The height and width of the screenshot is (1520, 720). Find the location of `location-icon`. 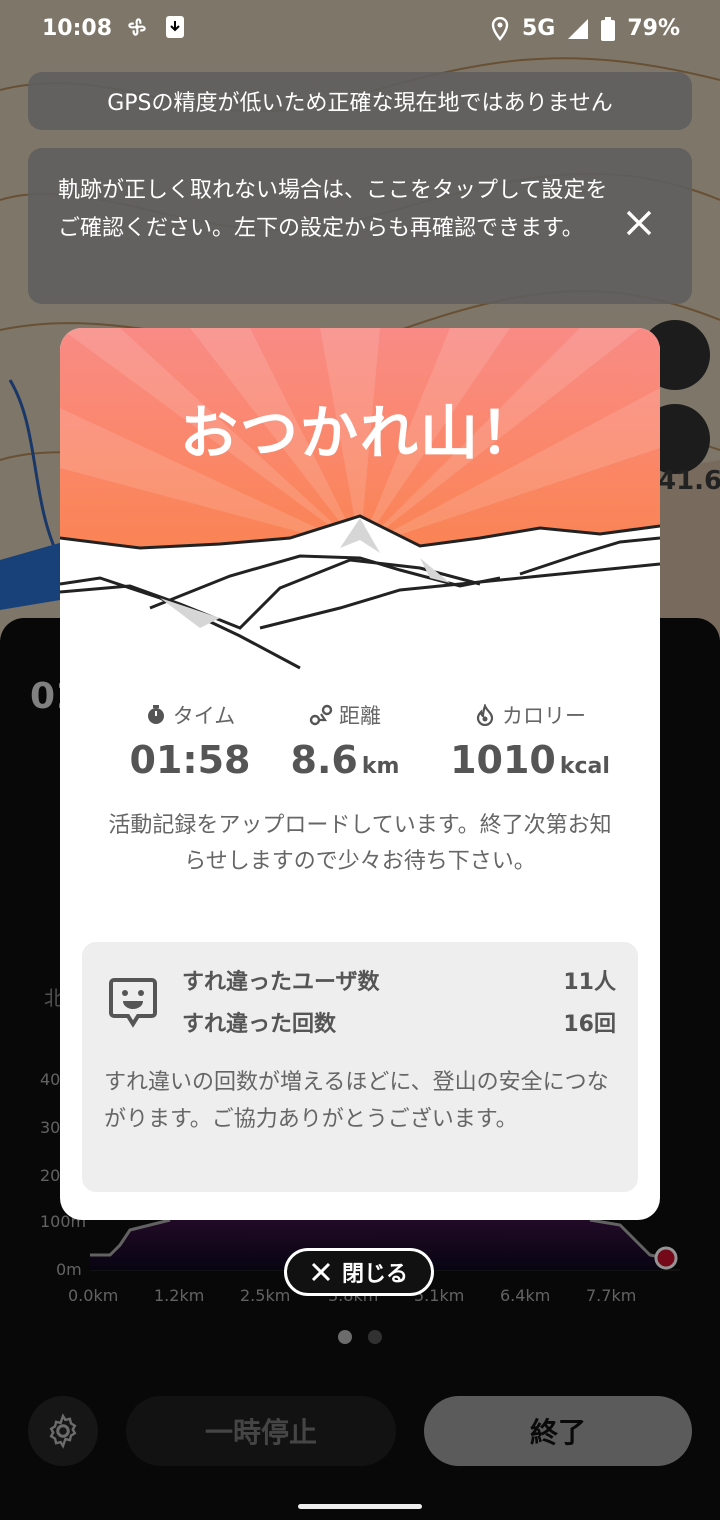

location-icon is located at coordinates (500, 28).